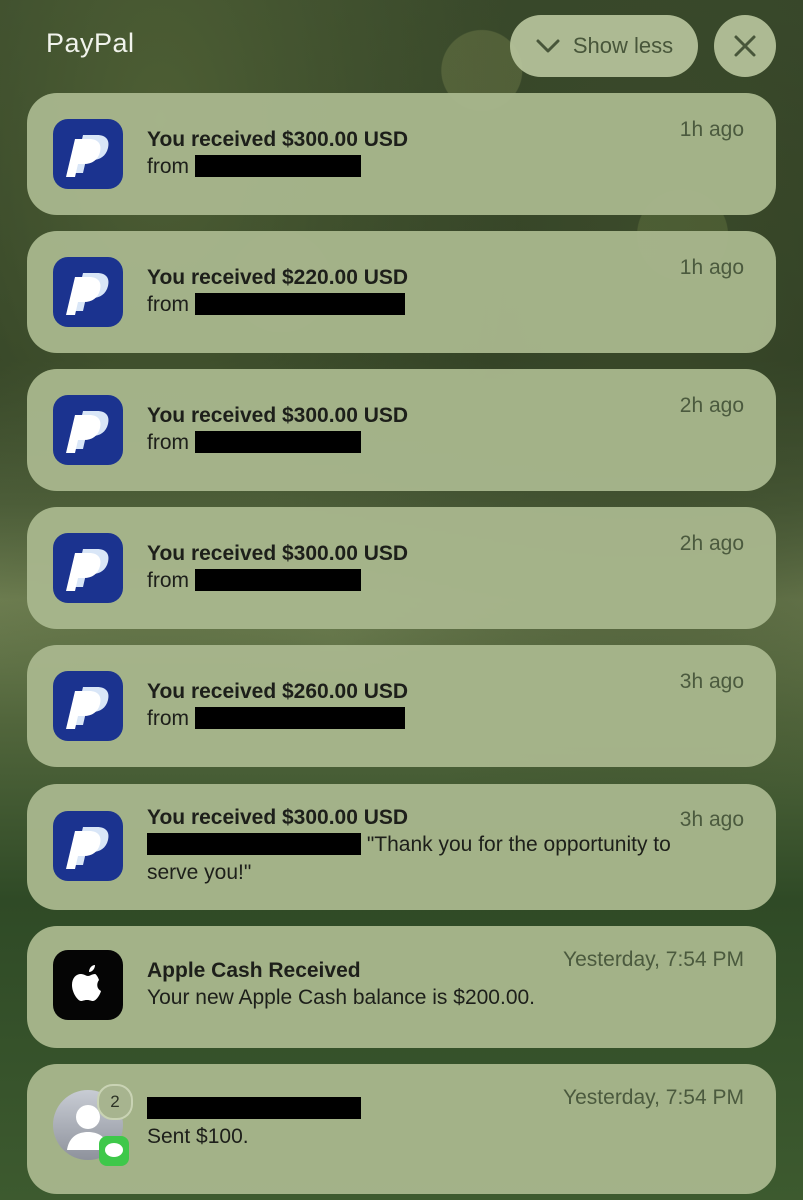  What do you see at coordinates (198, 1136) in the screenshot?
I see `notification-body: Sent $100.` at bounding box center [198, 1136].